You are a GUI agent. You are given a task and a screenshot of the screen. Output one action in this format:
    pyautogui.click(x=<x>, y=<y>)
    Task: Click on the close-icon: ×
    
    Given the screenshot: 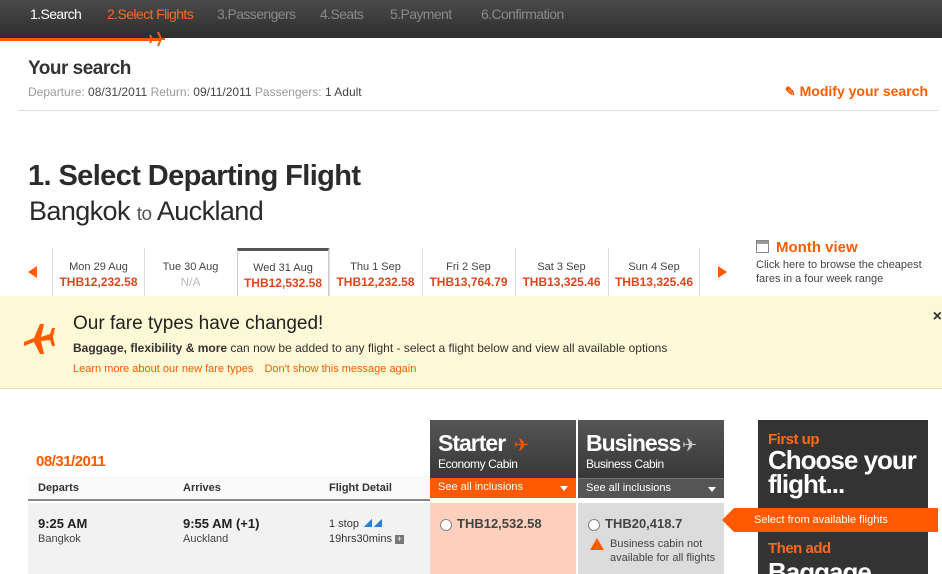 What is the action you would take?
    pyautogui.click(x=937, y=317)
    